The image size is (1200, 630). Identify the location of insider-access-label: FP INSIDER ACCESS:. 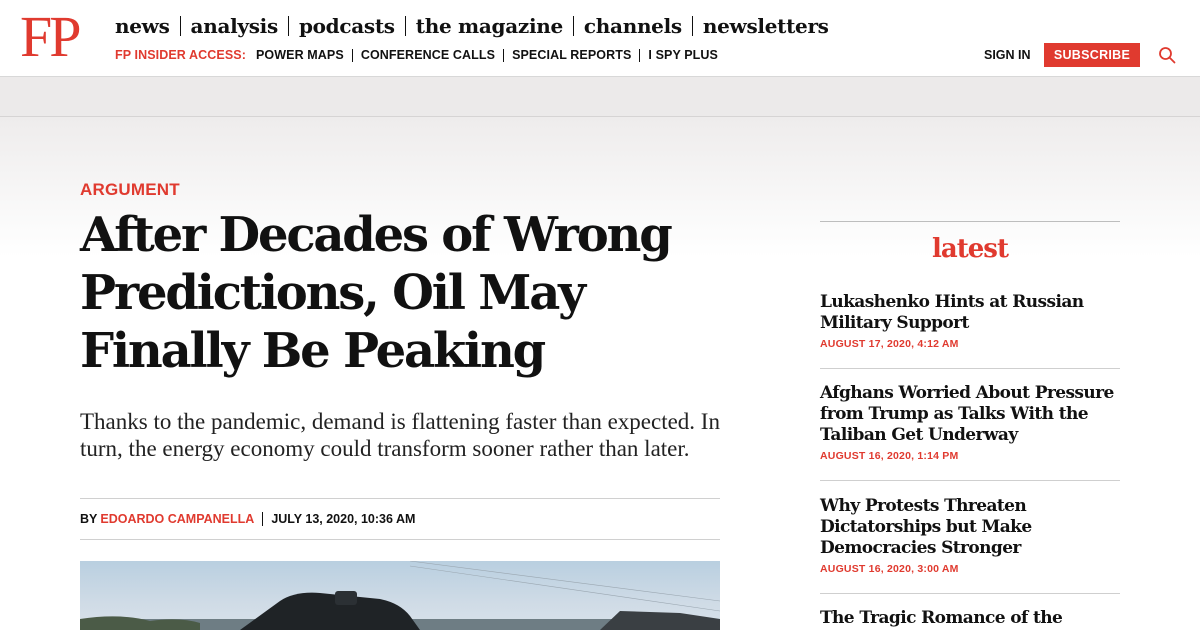
(180, 55).